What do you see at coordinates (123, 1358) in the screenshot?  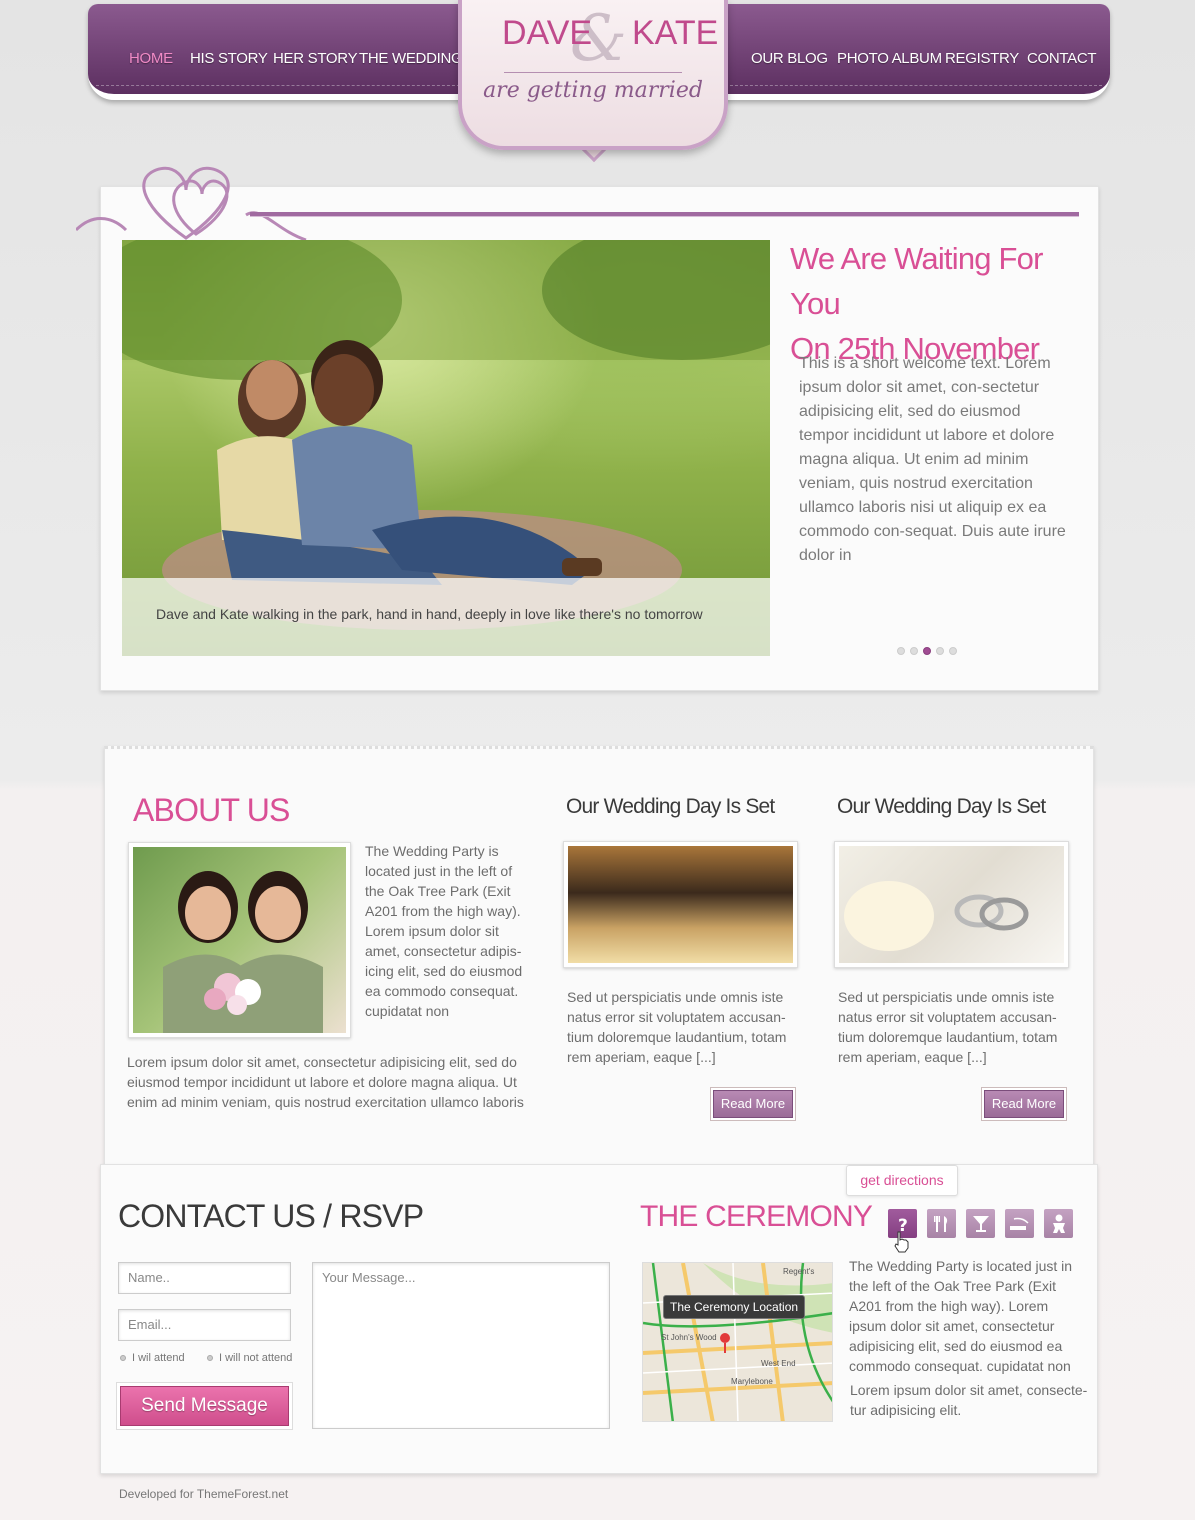 I see `attend-radio-dot` at bounding box center [123, 1358].